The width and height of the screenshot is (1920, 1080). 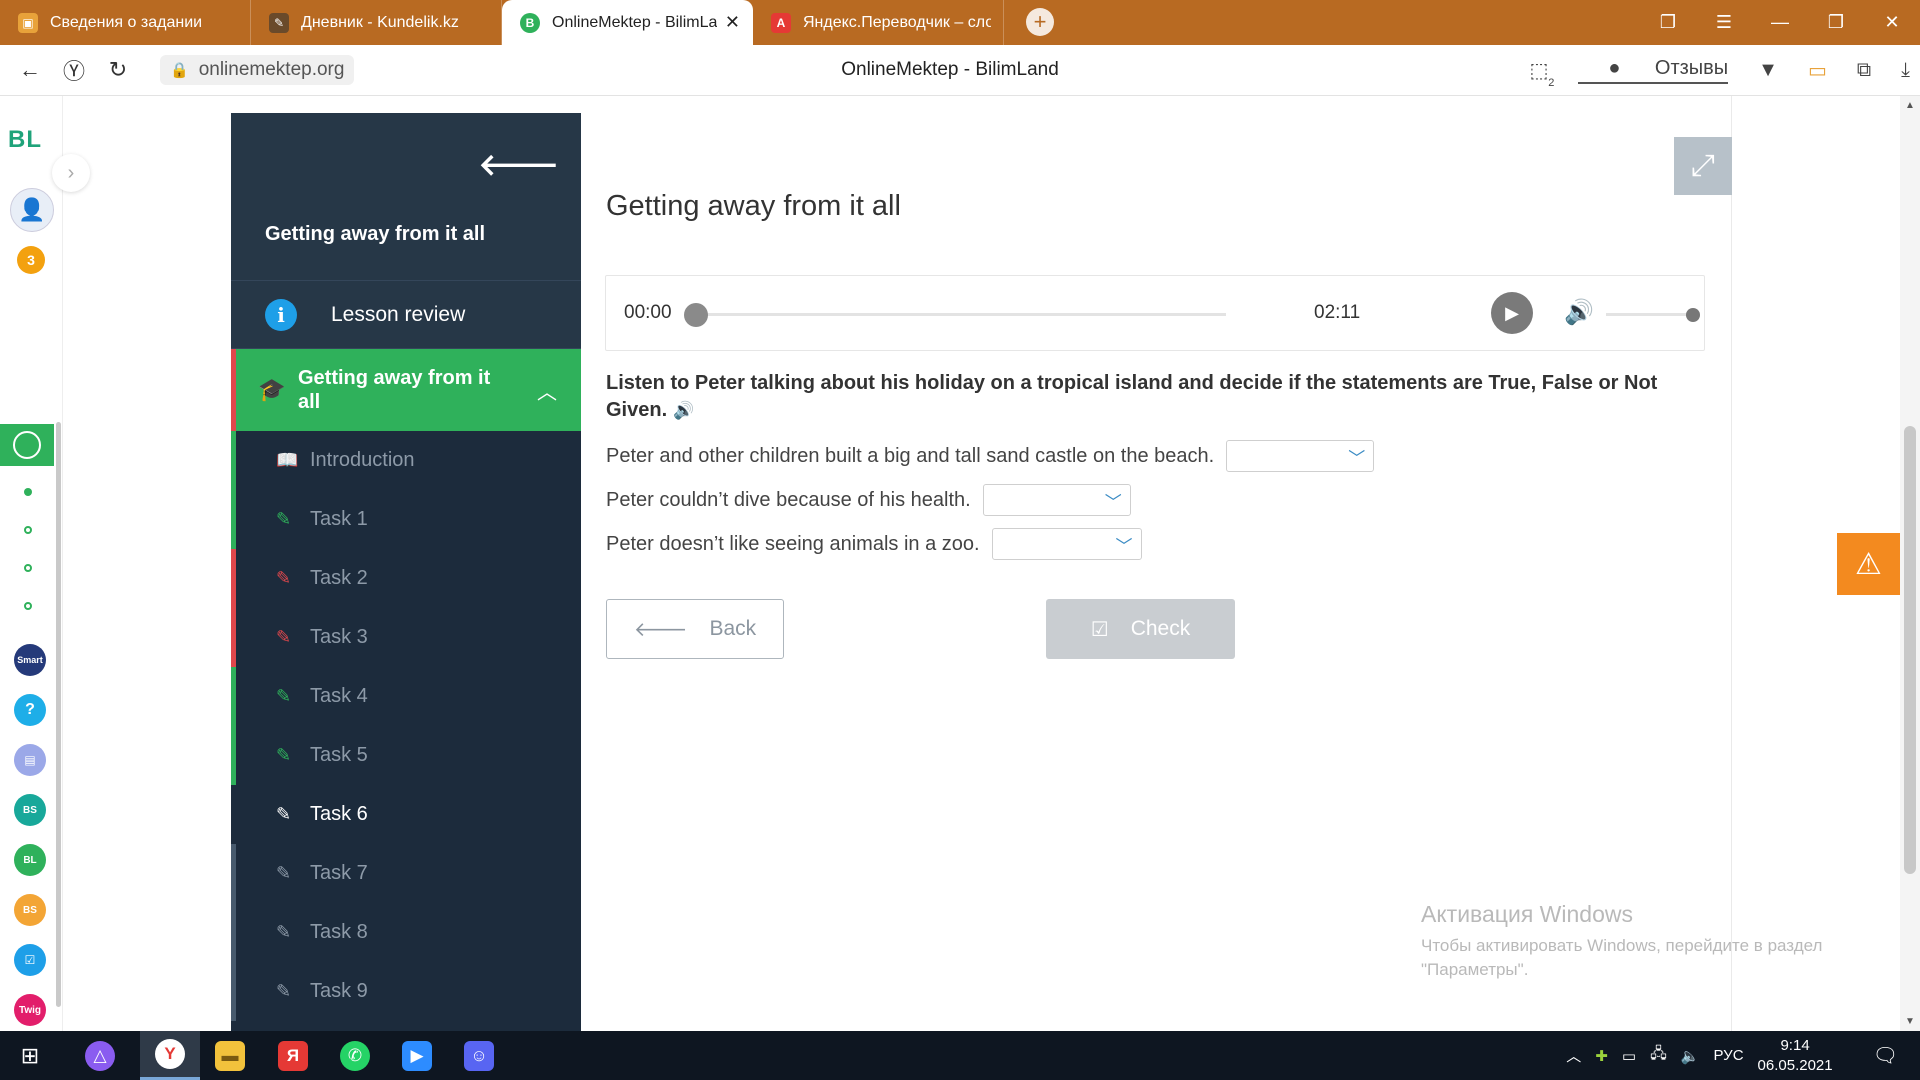 I want to click on report-problem-button: ⚠, so click(x=1868, y=564).